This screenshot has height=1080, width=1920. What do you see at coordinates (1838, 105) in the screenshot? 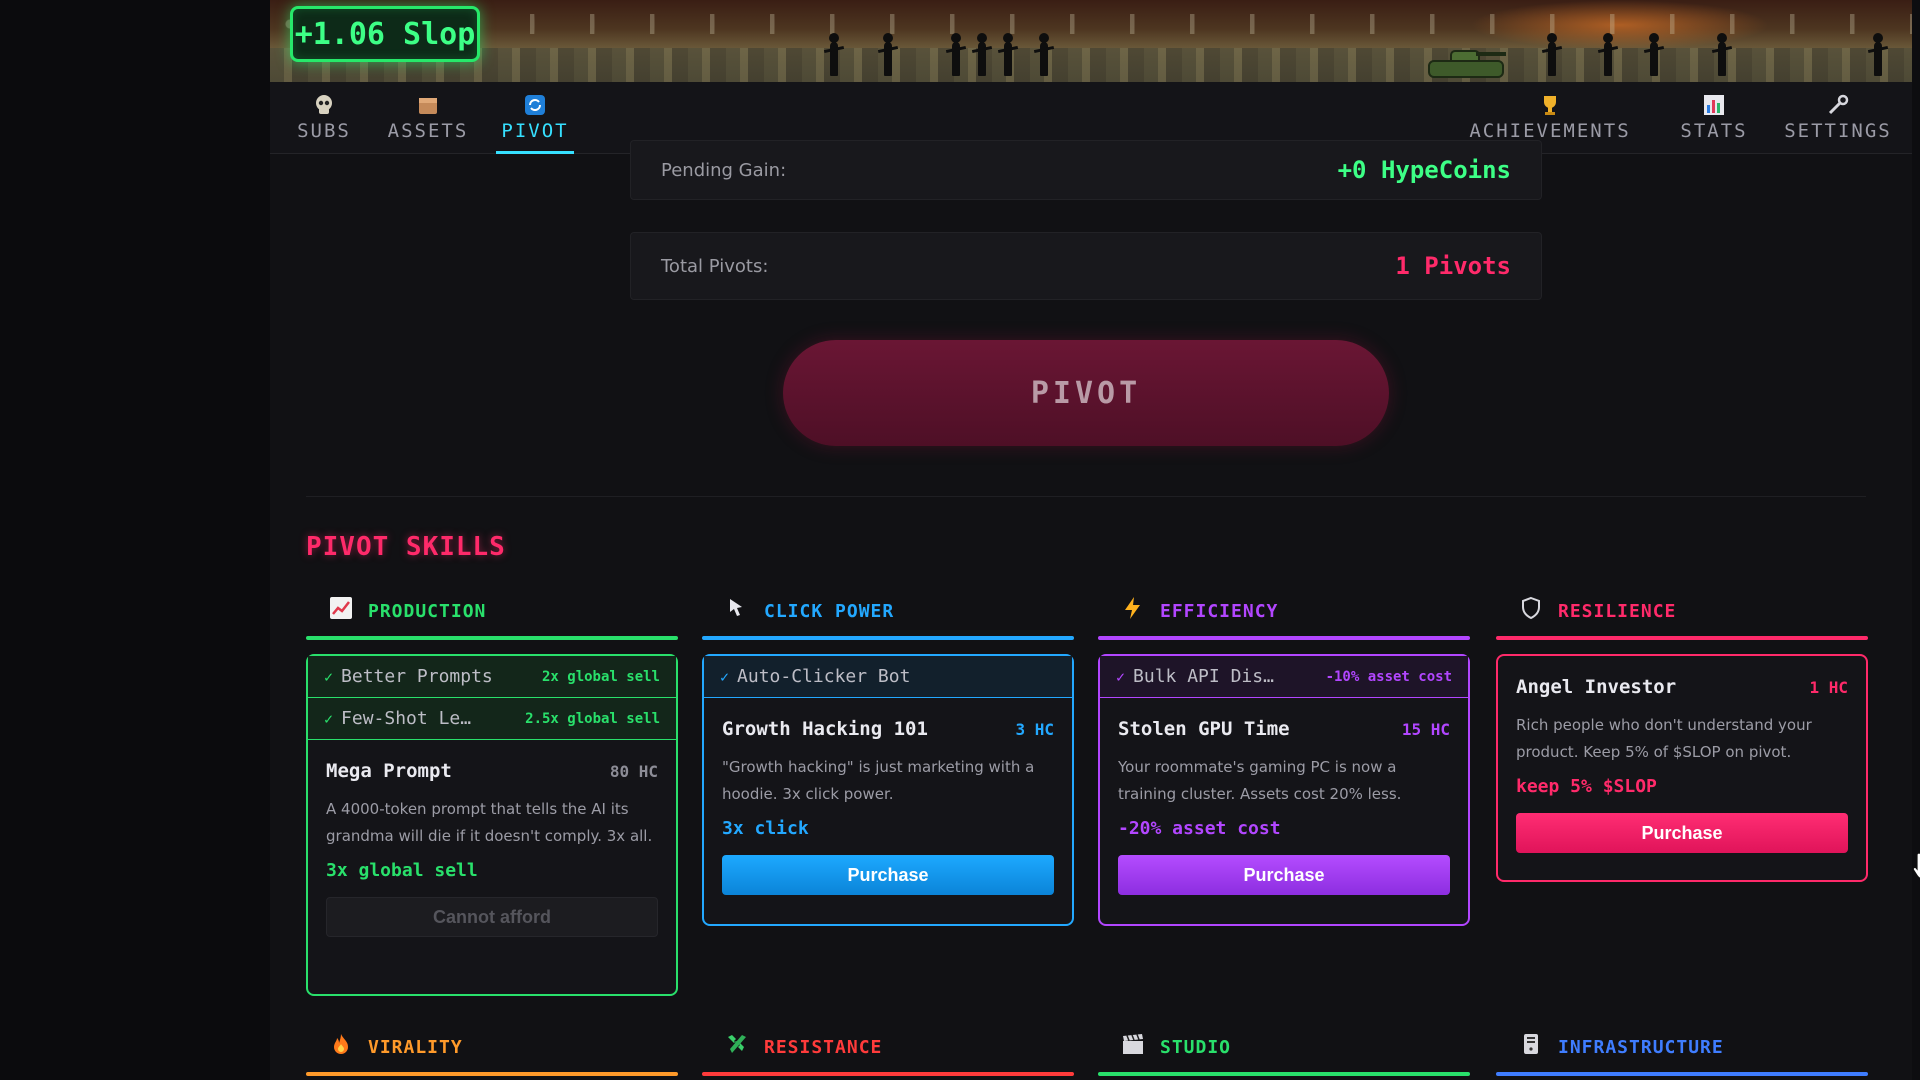
I see `wrench-icon` at bounding box center [1838, 105].